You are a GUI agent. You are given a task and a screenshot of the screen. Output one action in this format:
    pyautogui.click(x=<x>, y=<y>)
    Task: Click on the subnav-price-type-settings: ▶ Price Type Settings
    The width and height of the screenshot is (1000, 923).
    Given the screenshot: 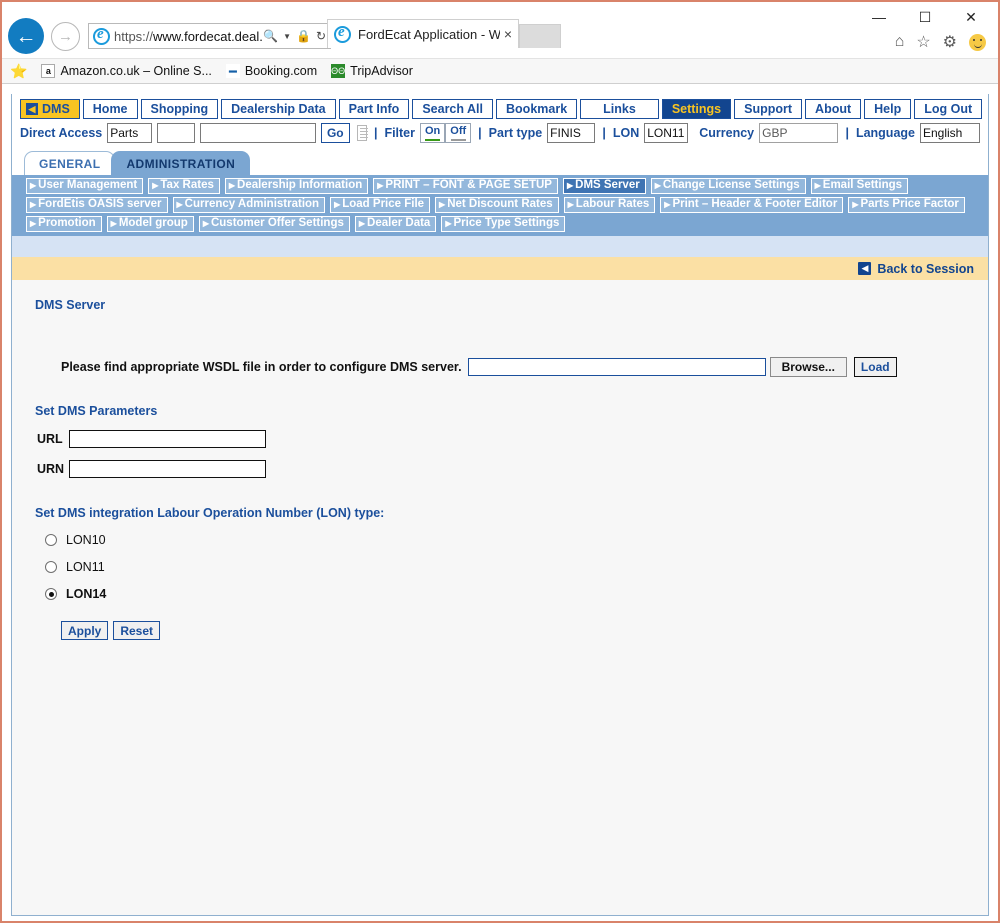 What is the action you would take?
    pyautogui.click(x=503, y=224)
    